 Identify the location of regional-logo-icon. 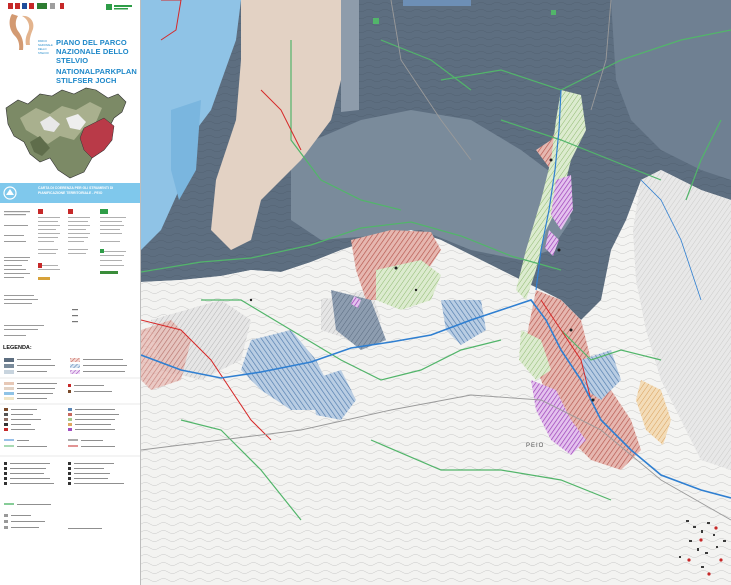
(119, 7).